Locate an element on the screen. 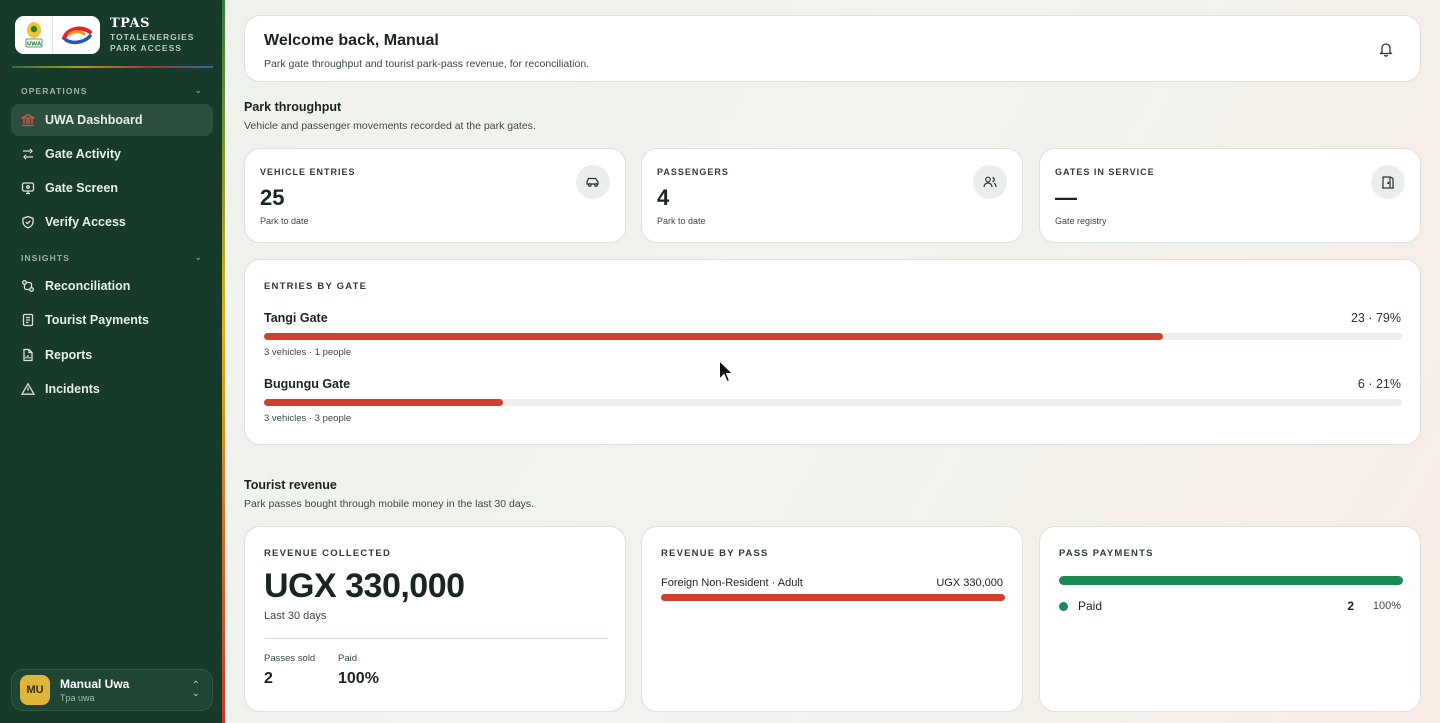  sidebar-item-uwa-dashboard: UWA Dashboard is located at coordinates (112, 120).